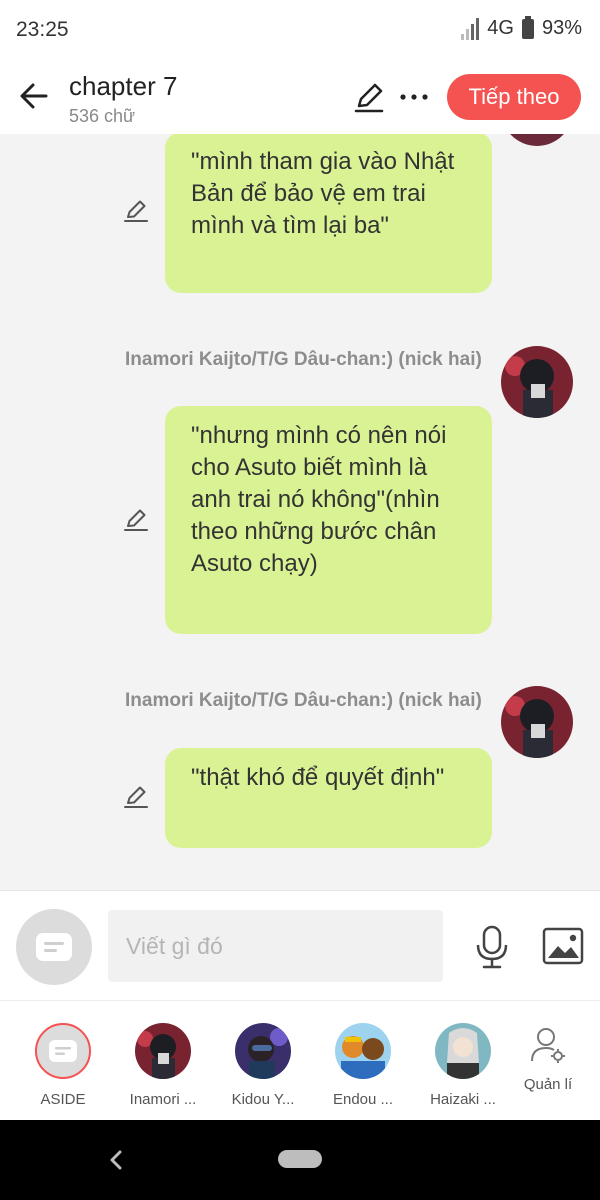  What do you see at coordinates (123, 86) in the screenshot?
I see `page-title: chapter 7` at bounding box center [123, 86].